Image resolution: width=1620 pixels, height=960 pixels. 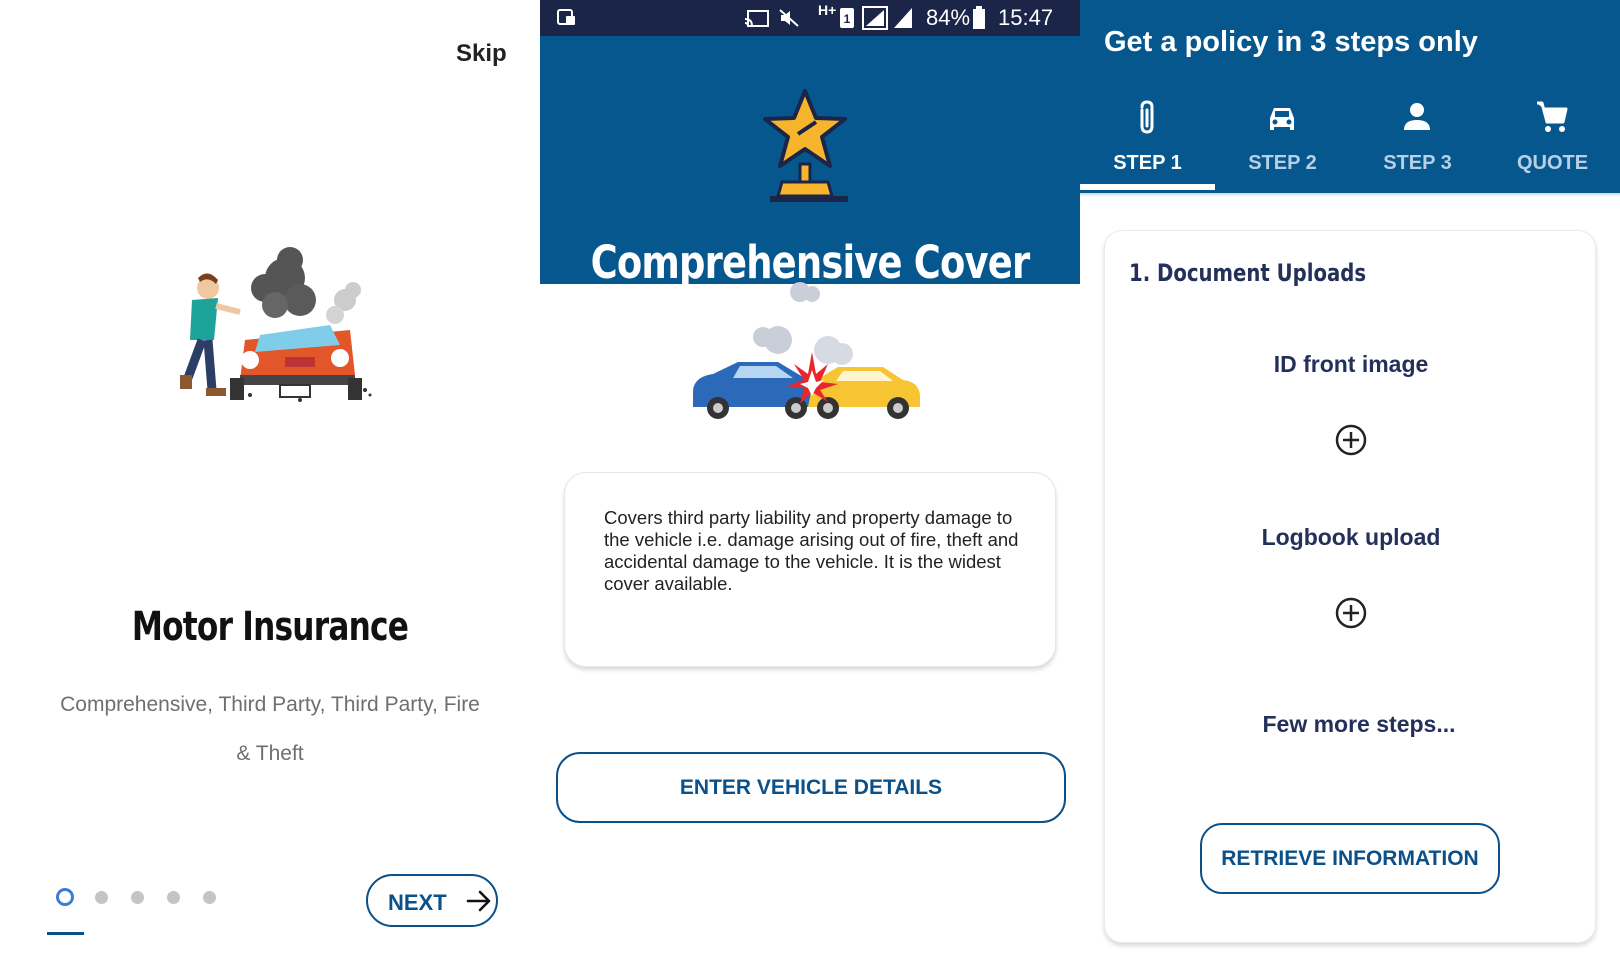 I want to click on cover-header: Comprehensive Cover, so click(x=810, y=162).